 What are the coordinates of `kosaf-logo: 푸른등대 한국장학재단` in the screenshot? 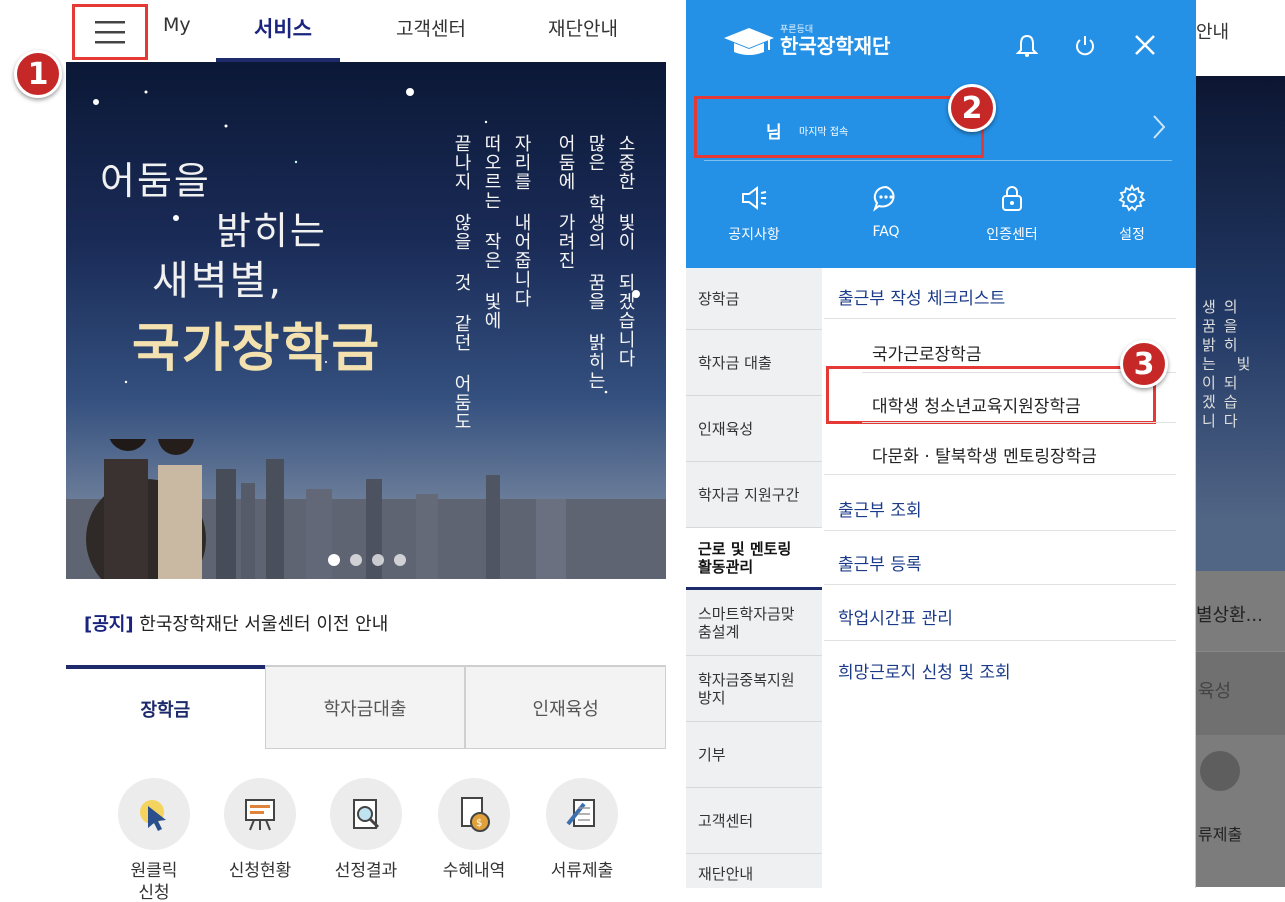 It's located at (806, 41).